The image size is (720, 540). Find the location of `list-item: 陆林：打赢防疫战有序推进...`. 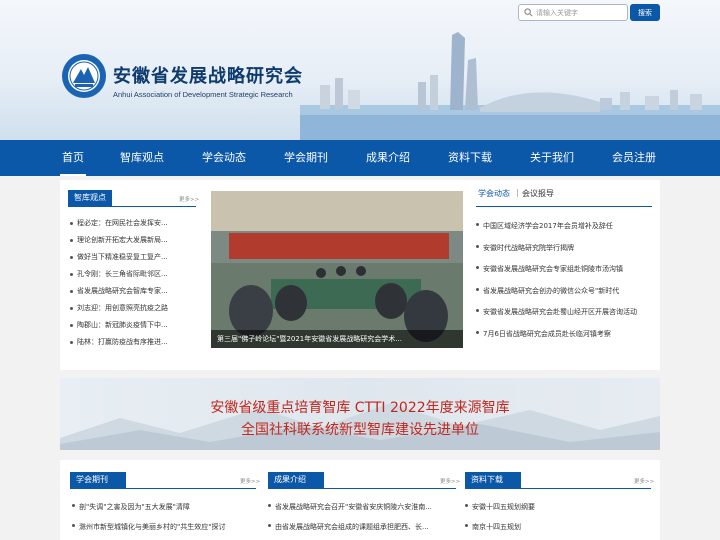

list-item: 陆林：打赢防疫战有序推进... is located at coordinates (133, 342).